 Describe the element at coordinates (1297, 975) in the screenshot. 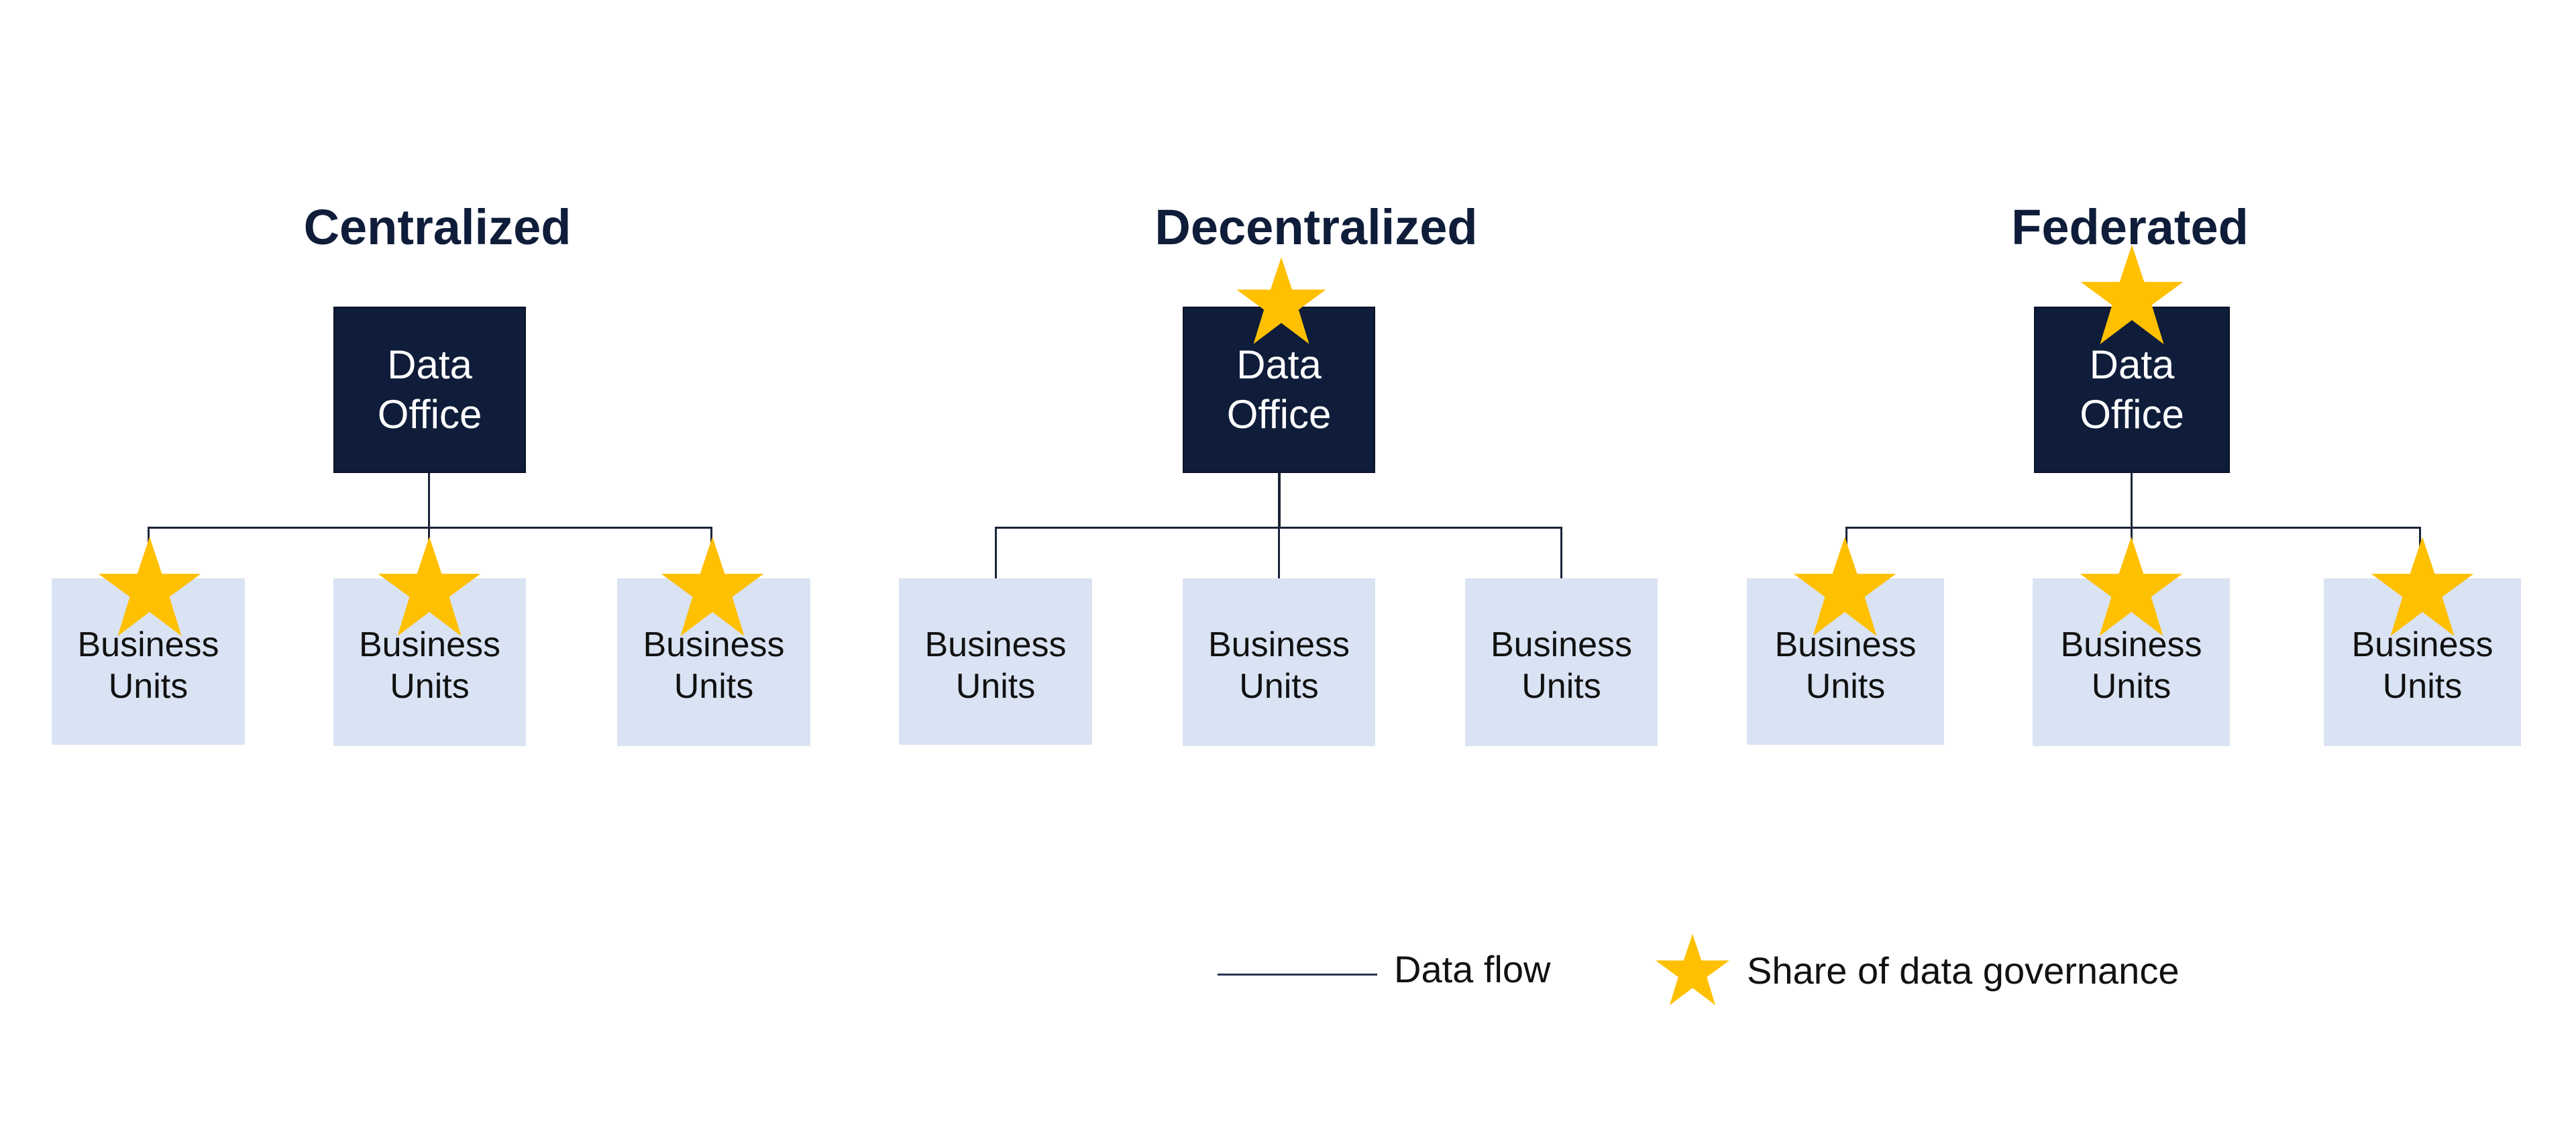

I see `data-flow-line-icon` at that location.